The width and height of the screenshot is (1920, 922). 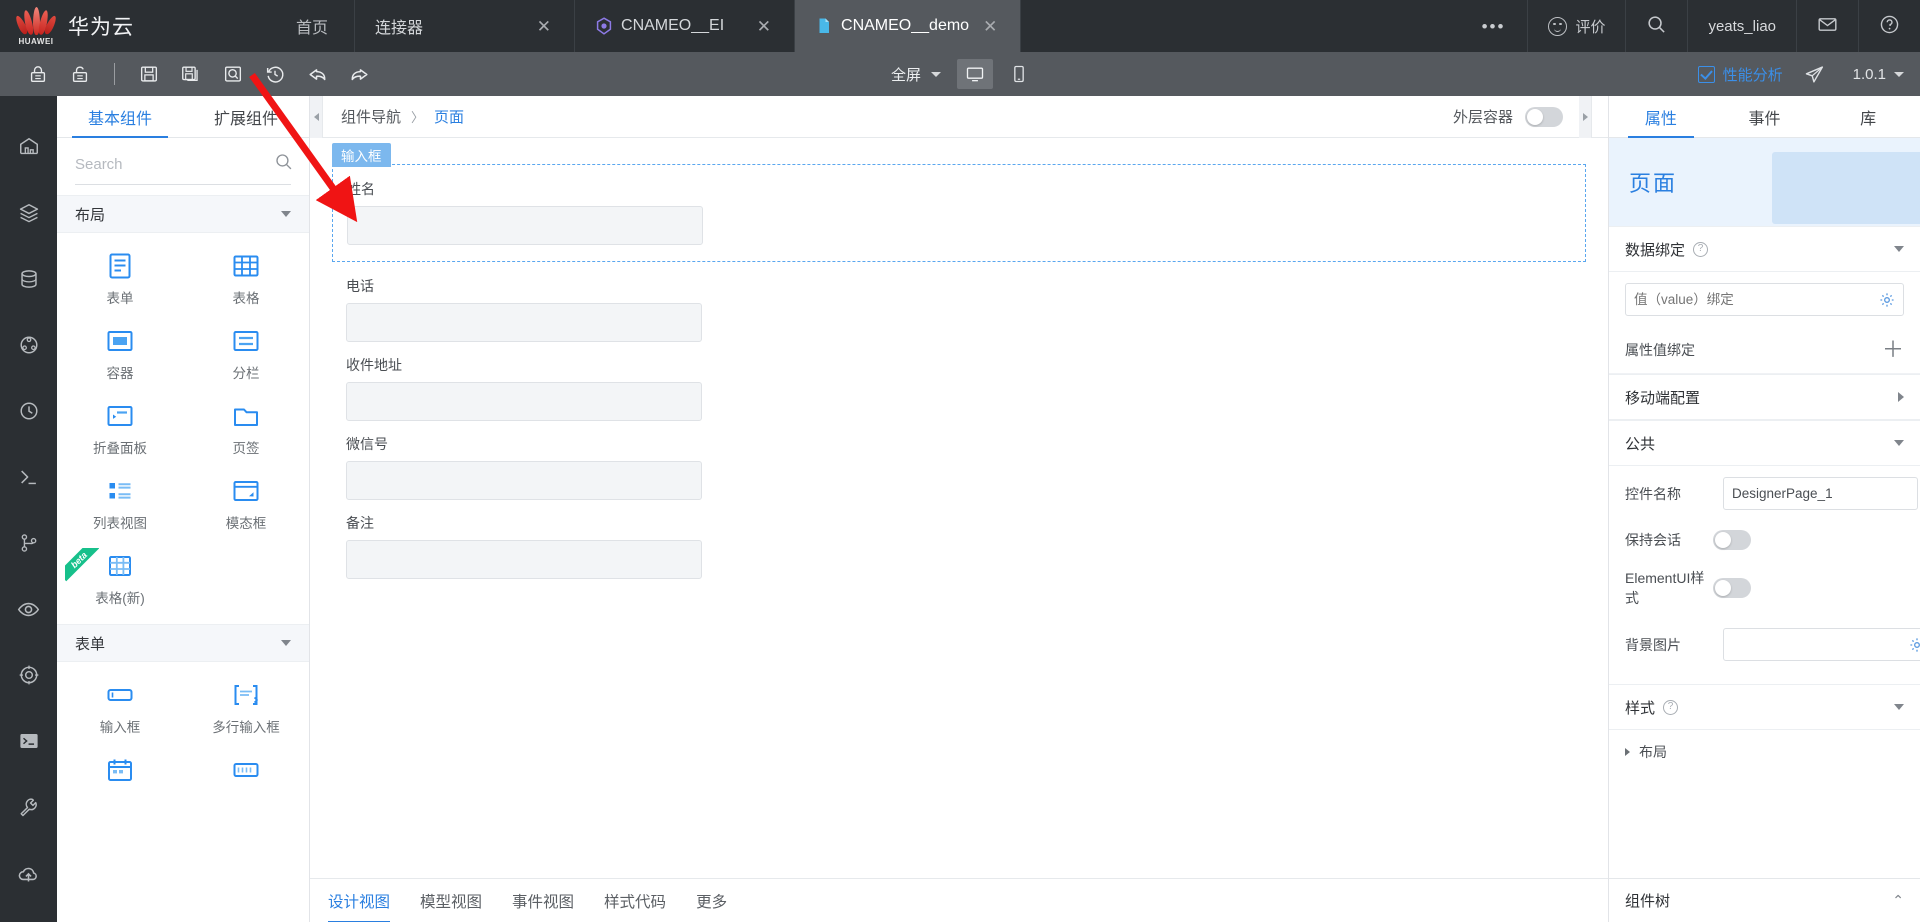 What do you see at coordinates (449, 116) in the screenshot?
I see `breadcrumb-item-page: 页面` at bounding box center [449, 116].